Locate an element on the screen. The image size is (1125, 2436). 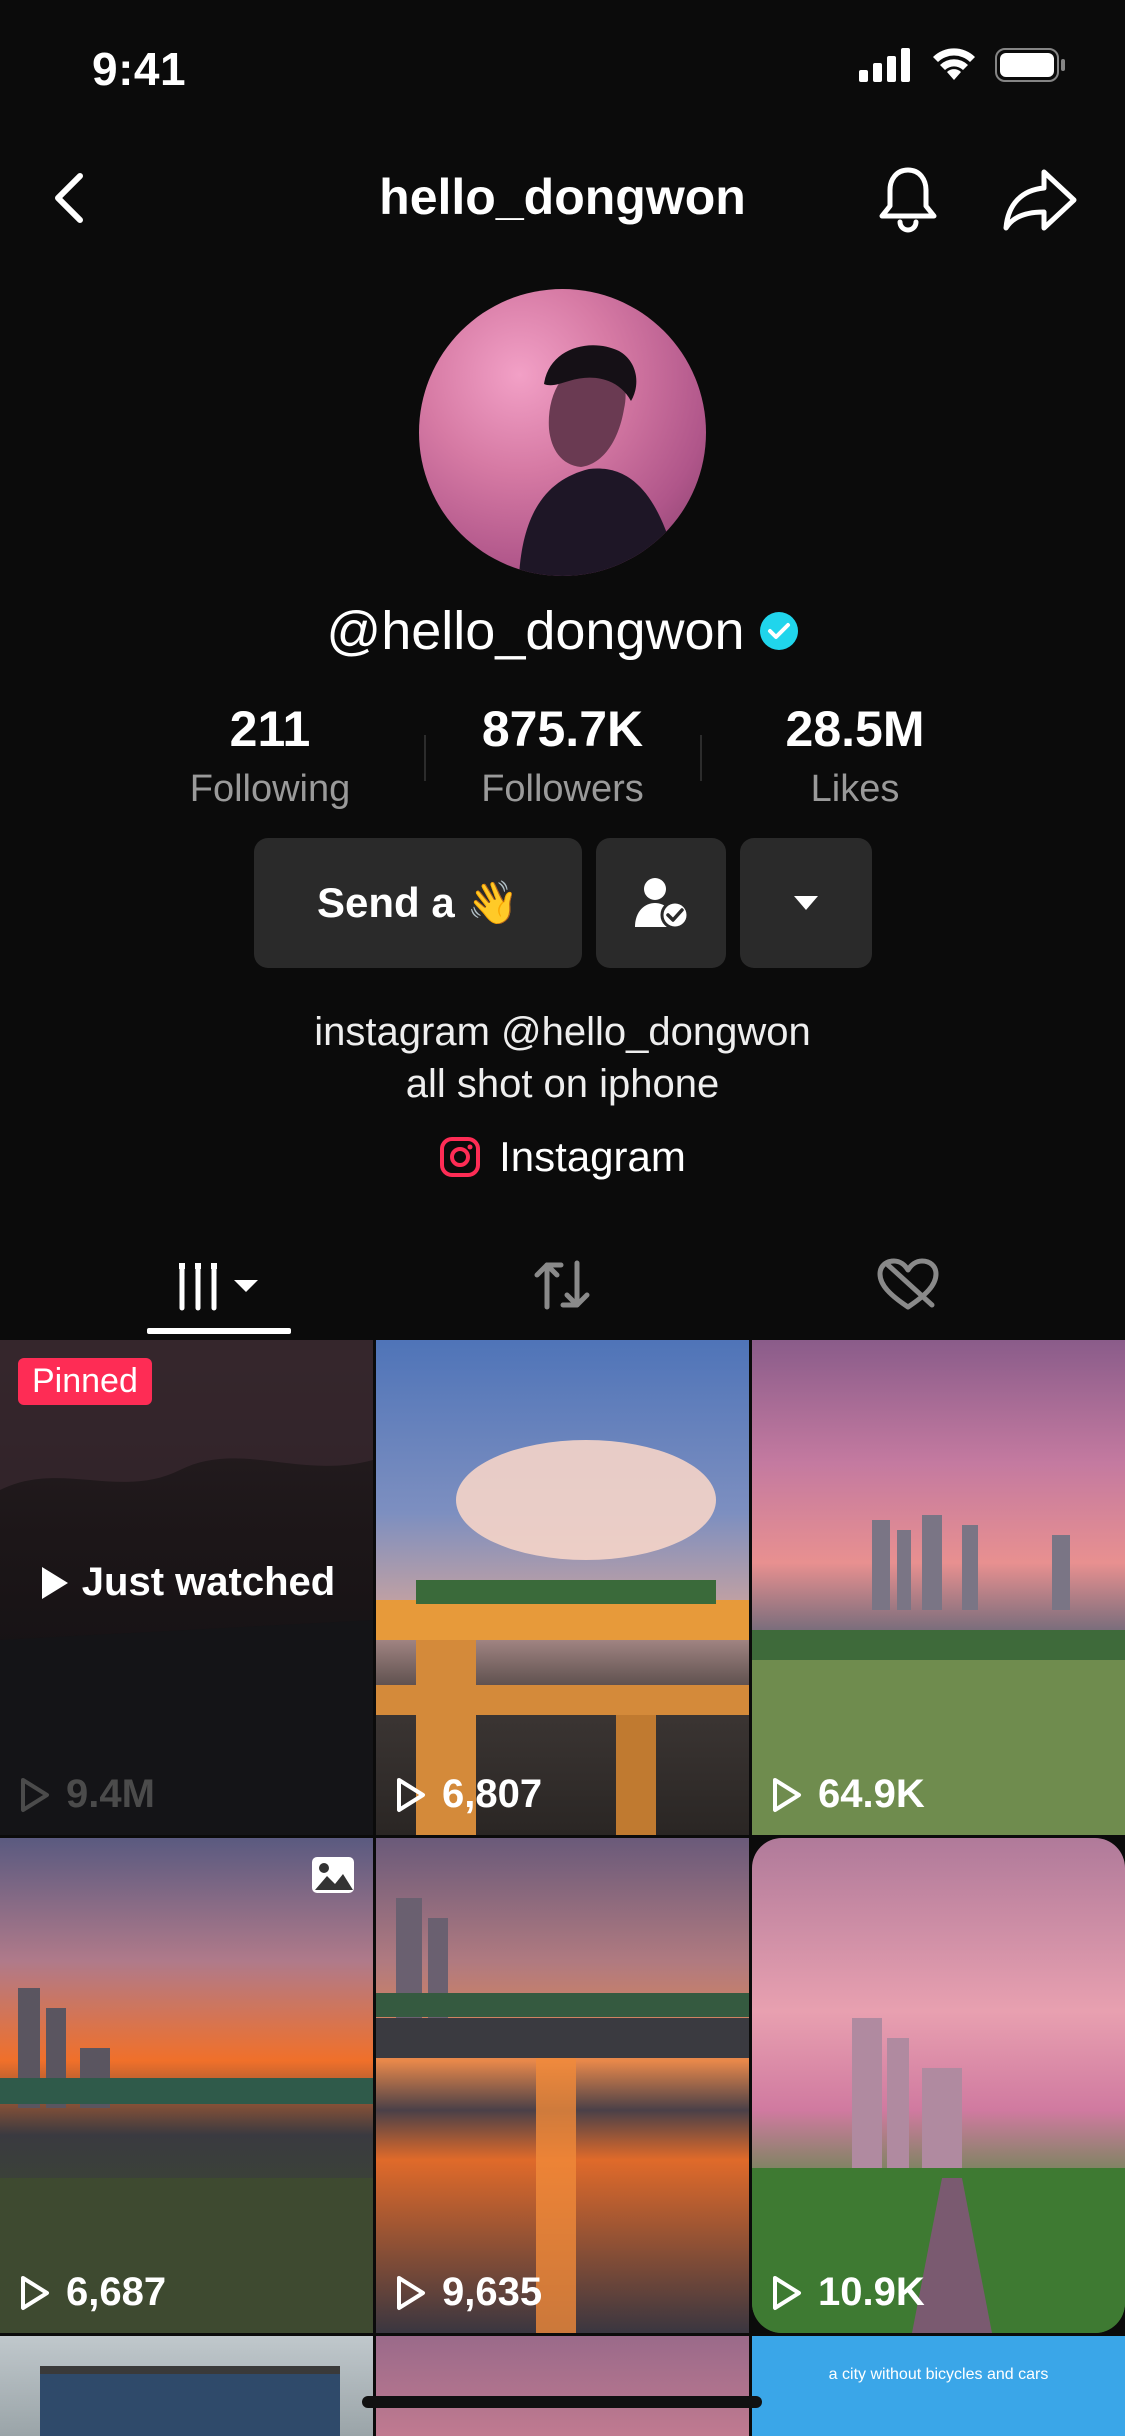
video-tile: a city without bicycles and cars is located at coordinates (938, 2386).